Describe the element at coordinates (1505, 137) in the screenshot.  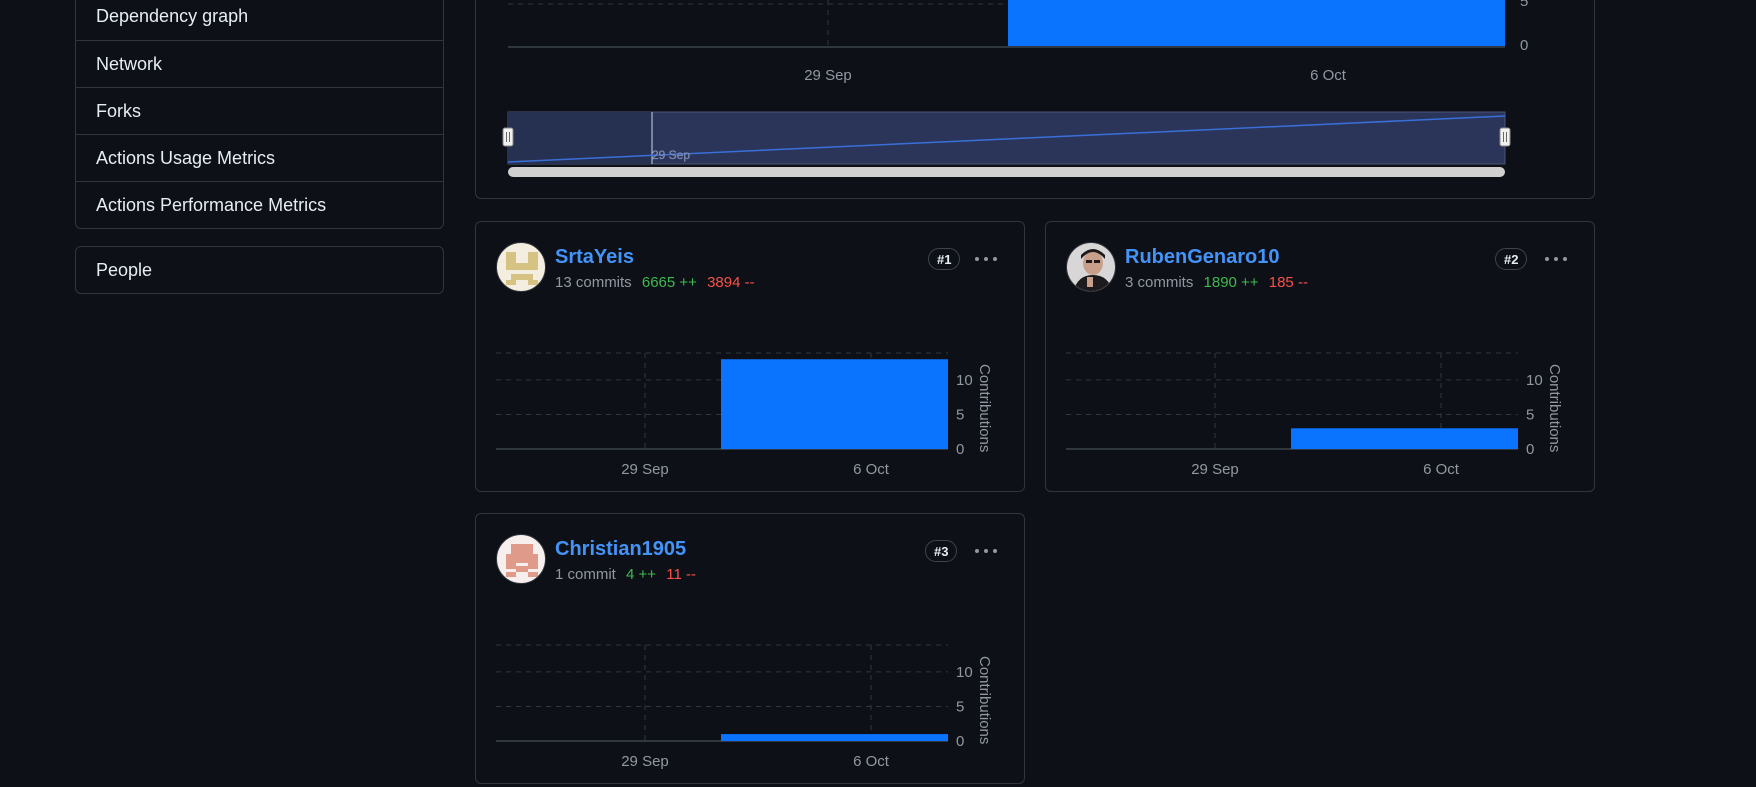
I see `range-handle-right` at that location.